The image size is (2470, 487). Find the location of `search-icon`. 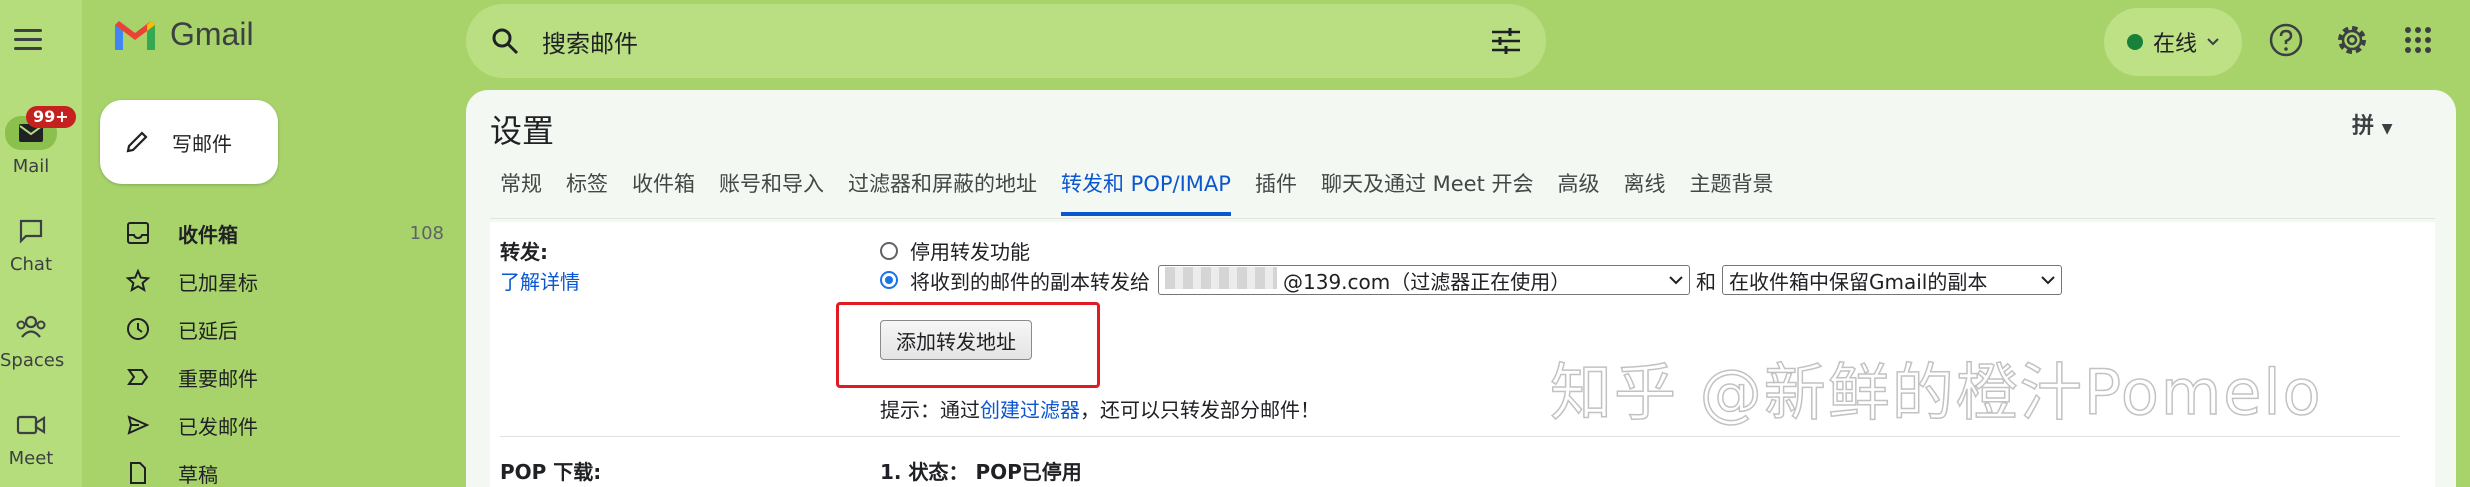

search-icon is located at coordinates (505, 41).